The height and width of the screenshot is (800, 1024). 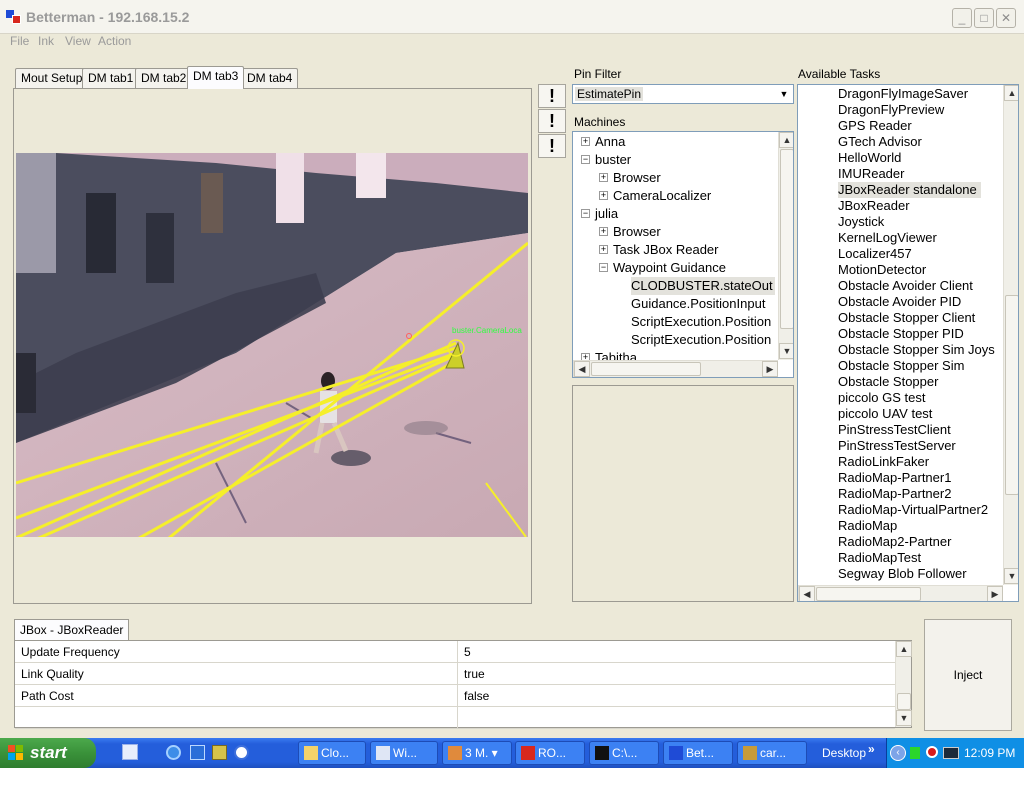 I want to click on taskbar-button-messenger: 3 M. ▾, so click(x=477, y=753).